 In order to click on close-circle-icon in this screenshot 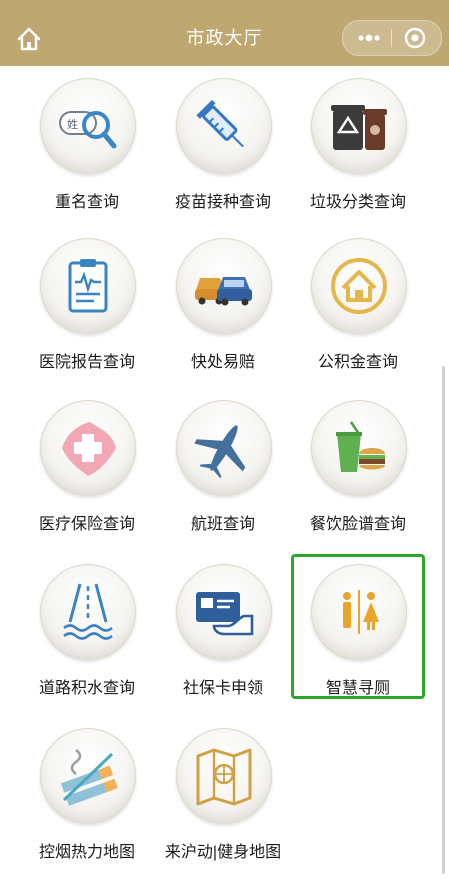, I will do `click(415, 38)`.